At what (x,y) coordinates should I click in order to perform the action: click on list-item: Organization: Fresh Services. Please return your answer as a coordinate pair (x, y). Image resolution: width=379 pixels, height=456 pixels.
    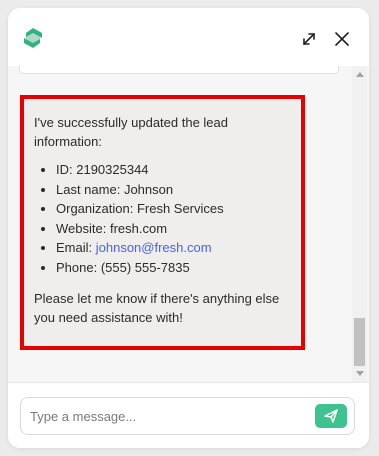
    Looking at the image, I should click on (173, 209).